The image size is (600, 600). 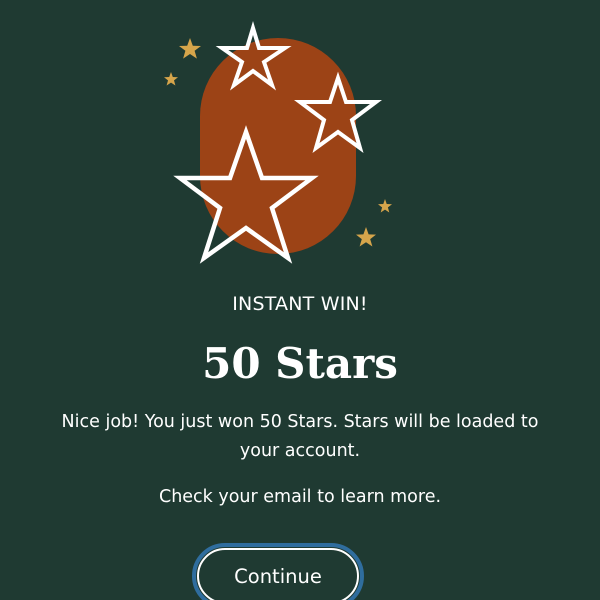 I want to click on eyebrow-label: INSTANT WIN!, so click(x=300, y=304).